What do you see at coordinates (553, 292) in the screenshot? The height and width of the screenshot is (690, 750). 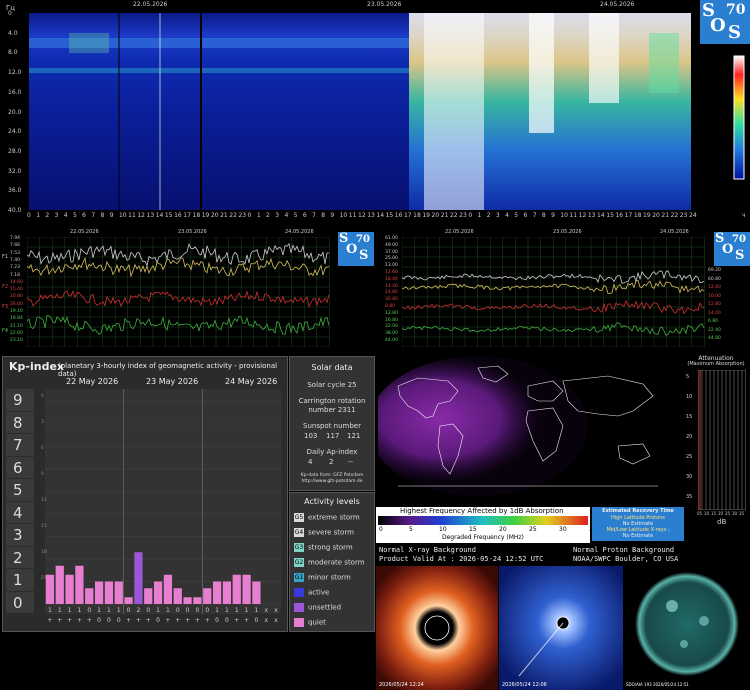 I see `right-chart-plot` at bounding box center [553, 292].